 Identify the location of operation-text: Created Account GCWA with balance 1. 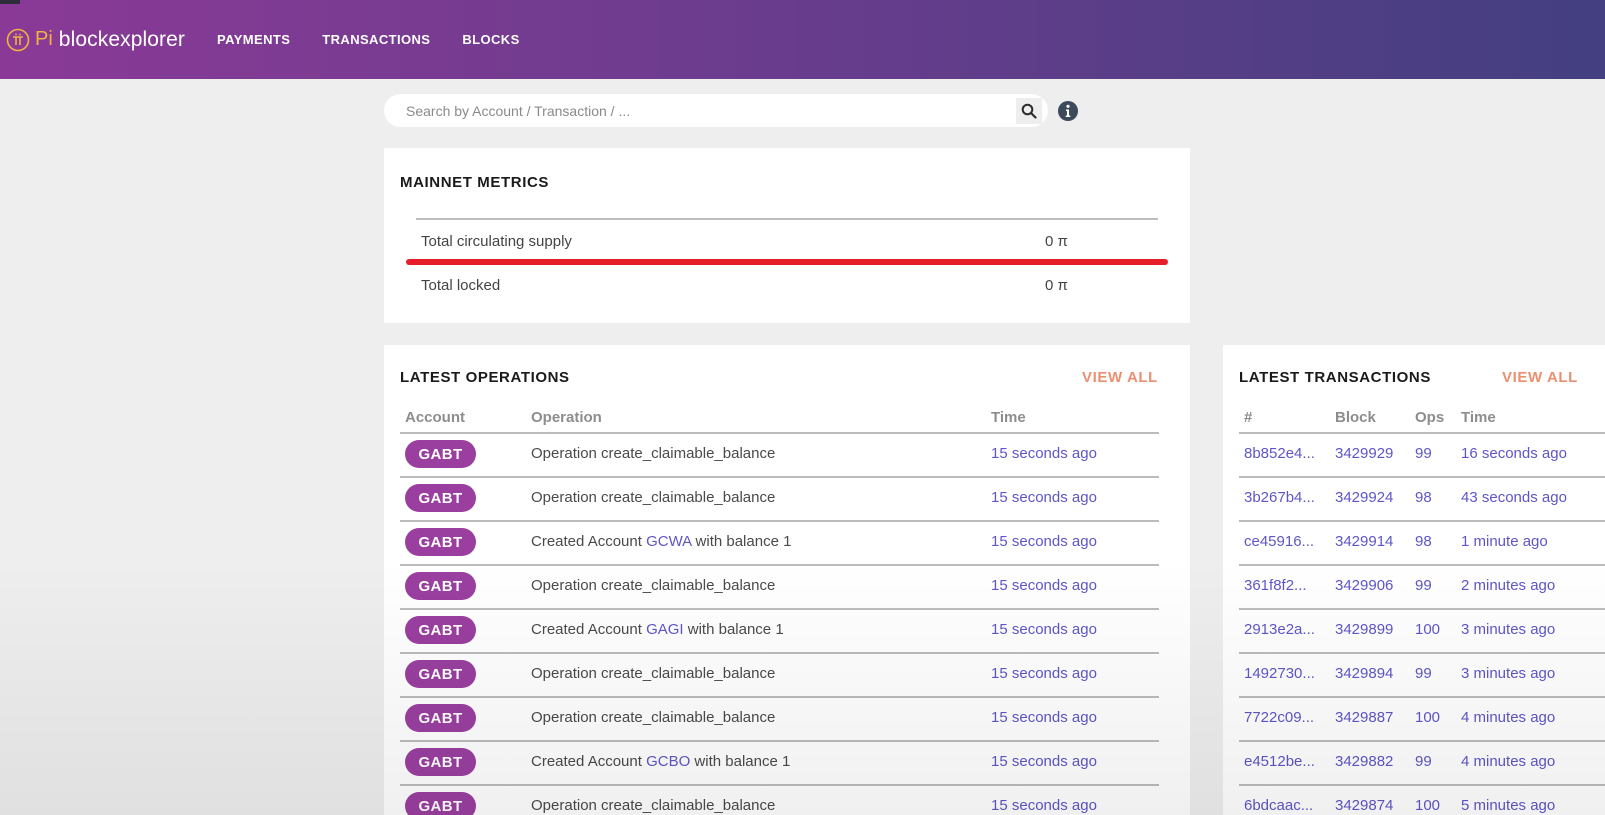
(661, 541).